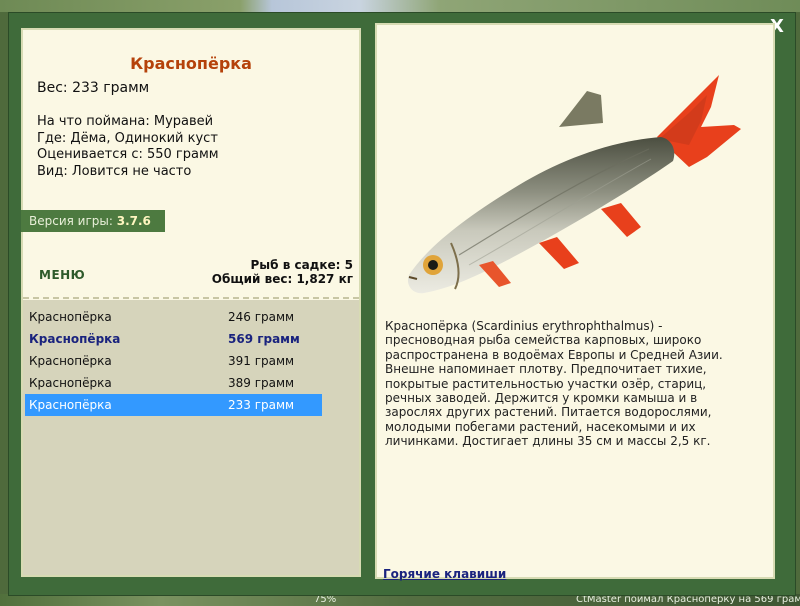 This screenshot has width=800, height=606. Describe the element at coordinates (127, 138) in the screenshot. I see `info-location: Где: Дёма, Одинокий куст` at that location.